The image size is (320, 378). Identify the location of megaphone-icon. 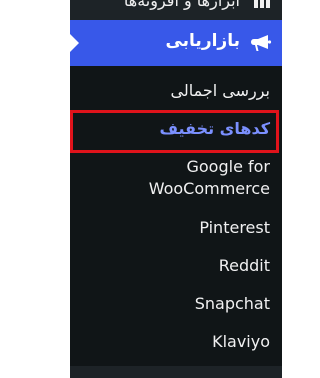
(261, 43).